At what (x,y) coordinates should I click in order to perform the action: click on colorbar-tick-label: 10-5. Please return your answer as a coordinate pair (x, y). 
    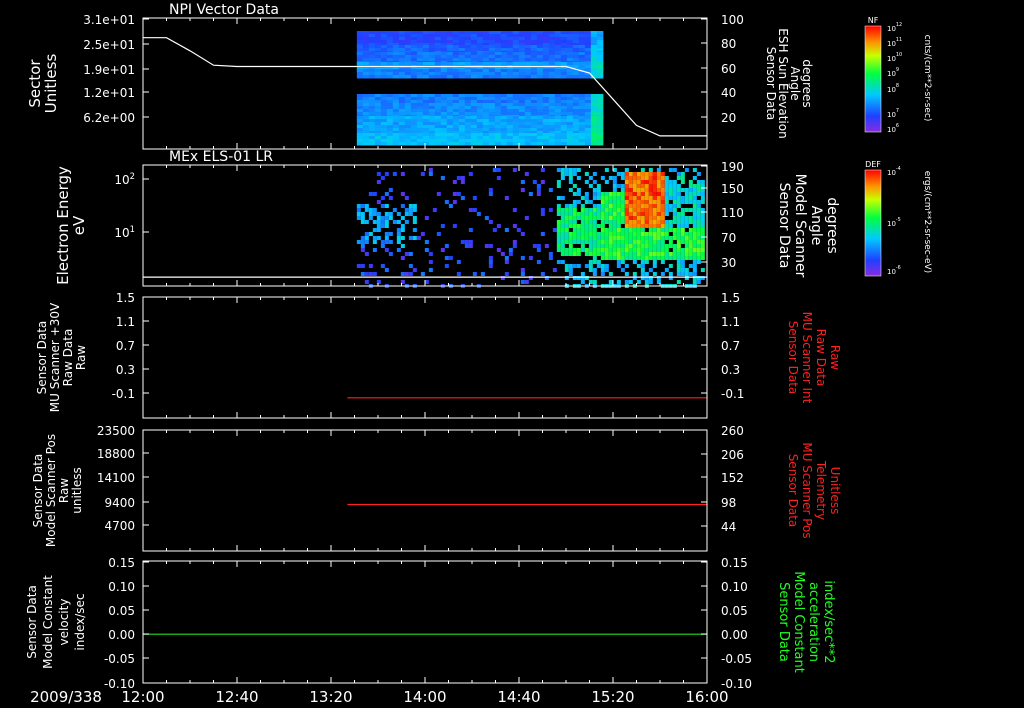
    Looking at the image, I should click on (894, 222).